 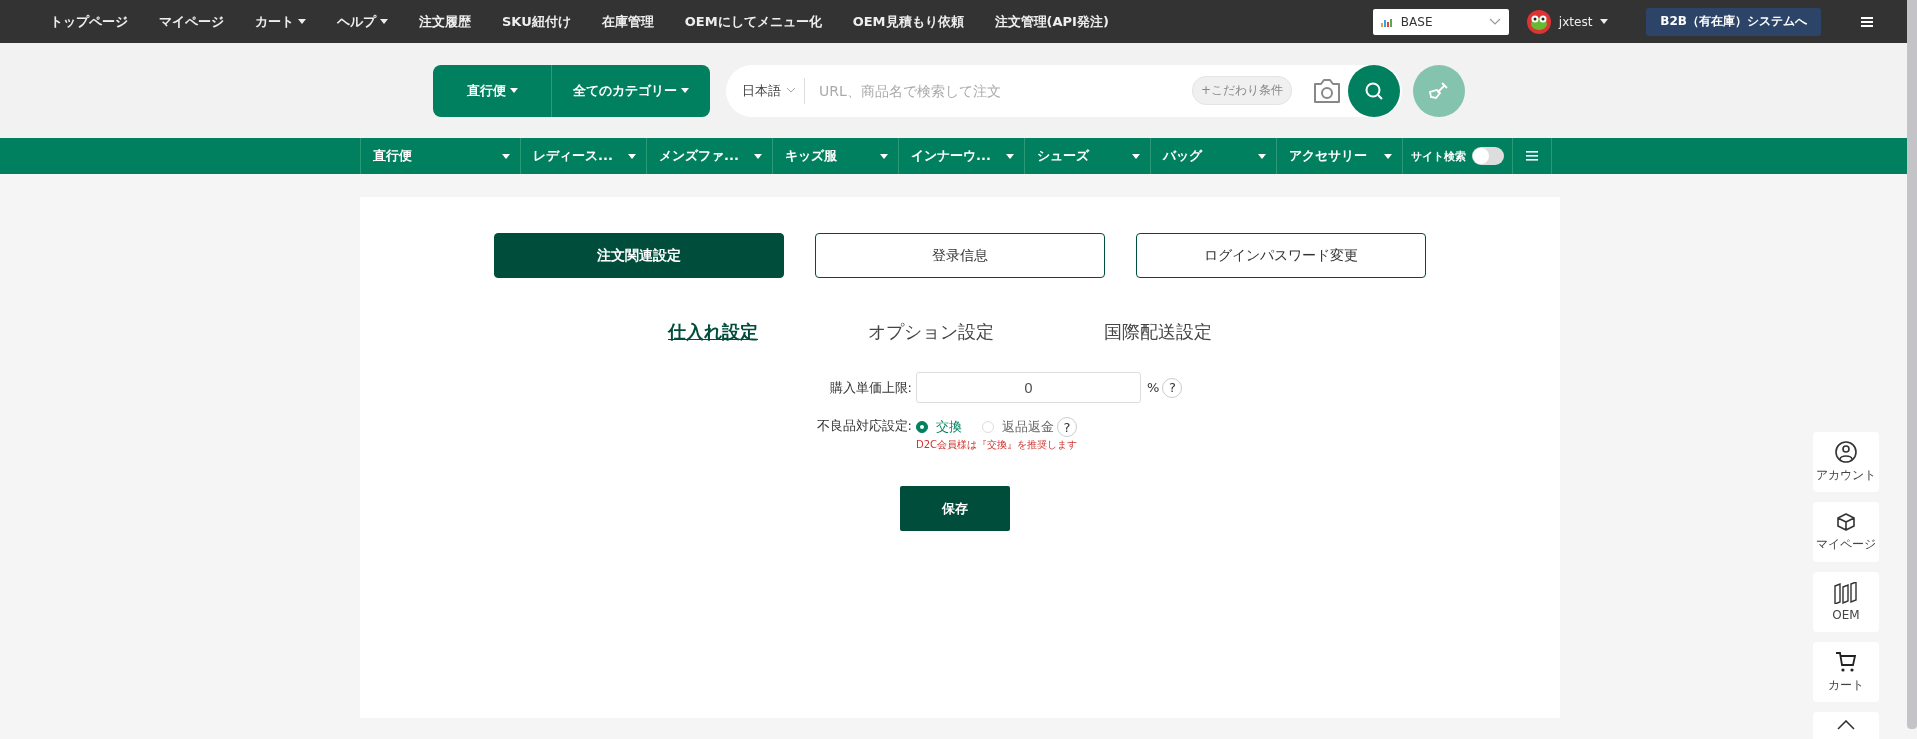 What do you see at coordinates (191, 21) in the screenshot?
I see `nav-link: マイページ` at bounding box center [191, 21].